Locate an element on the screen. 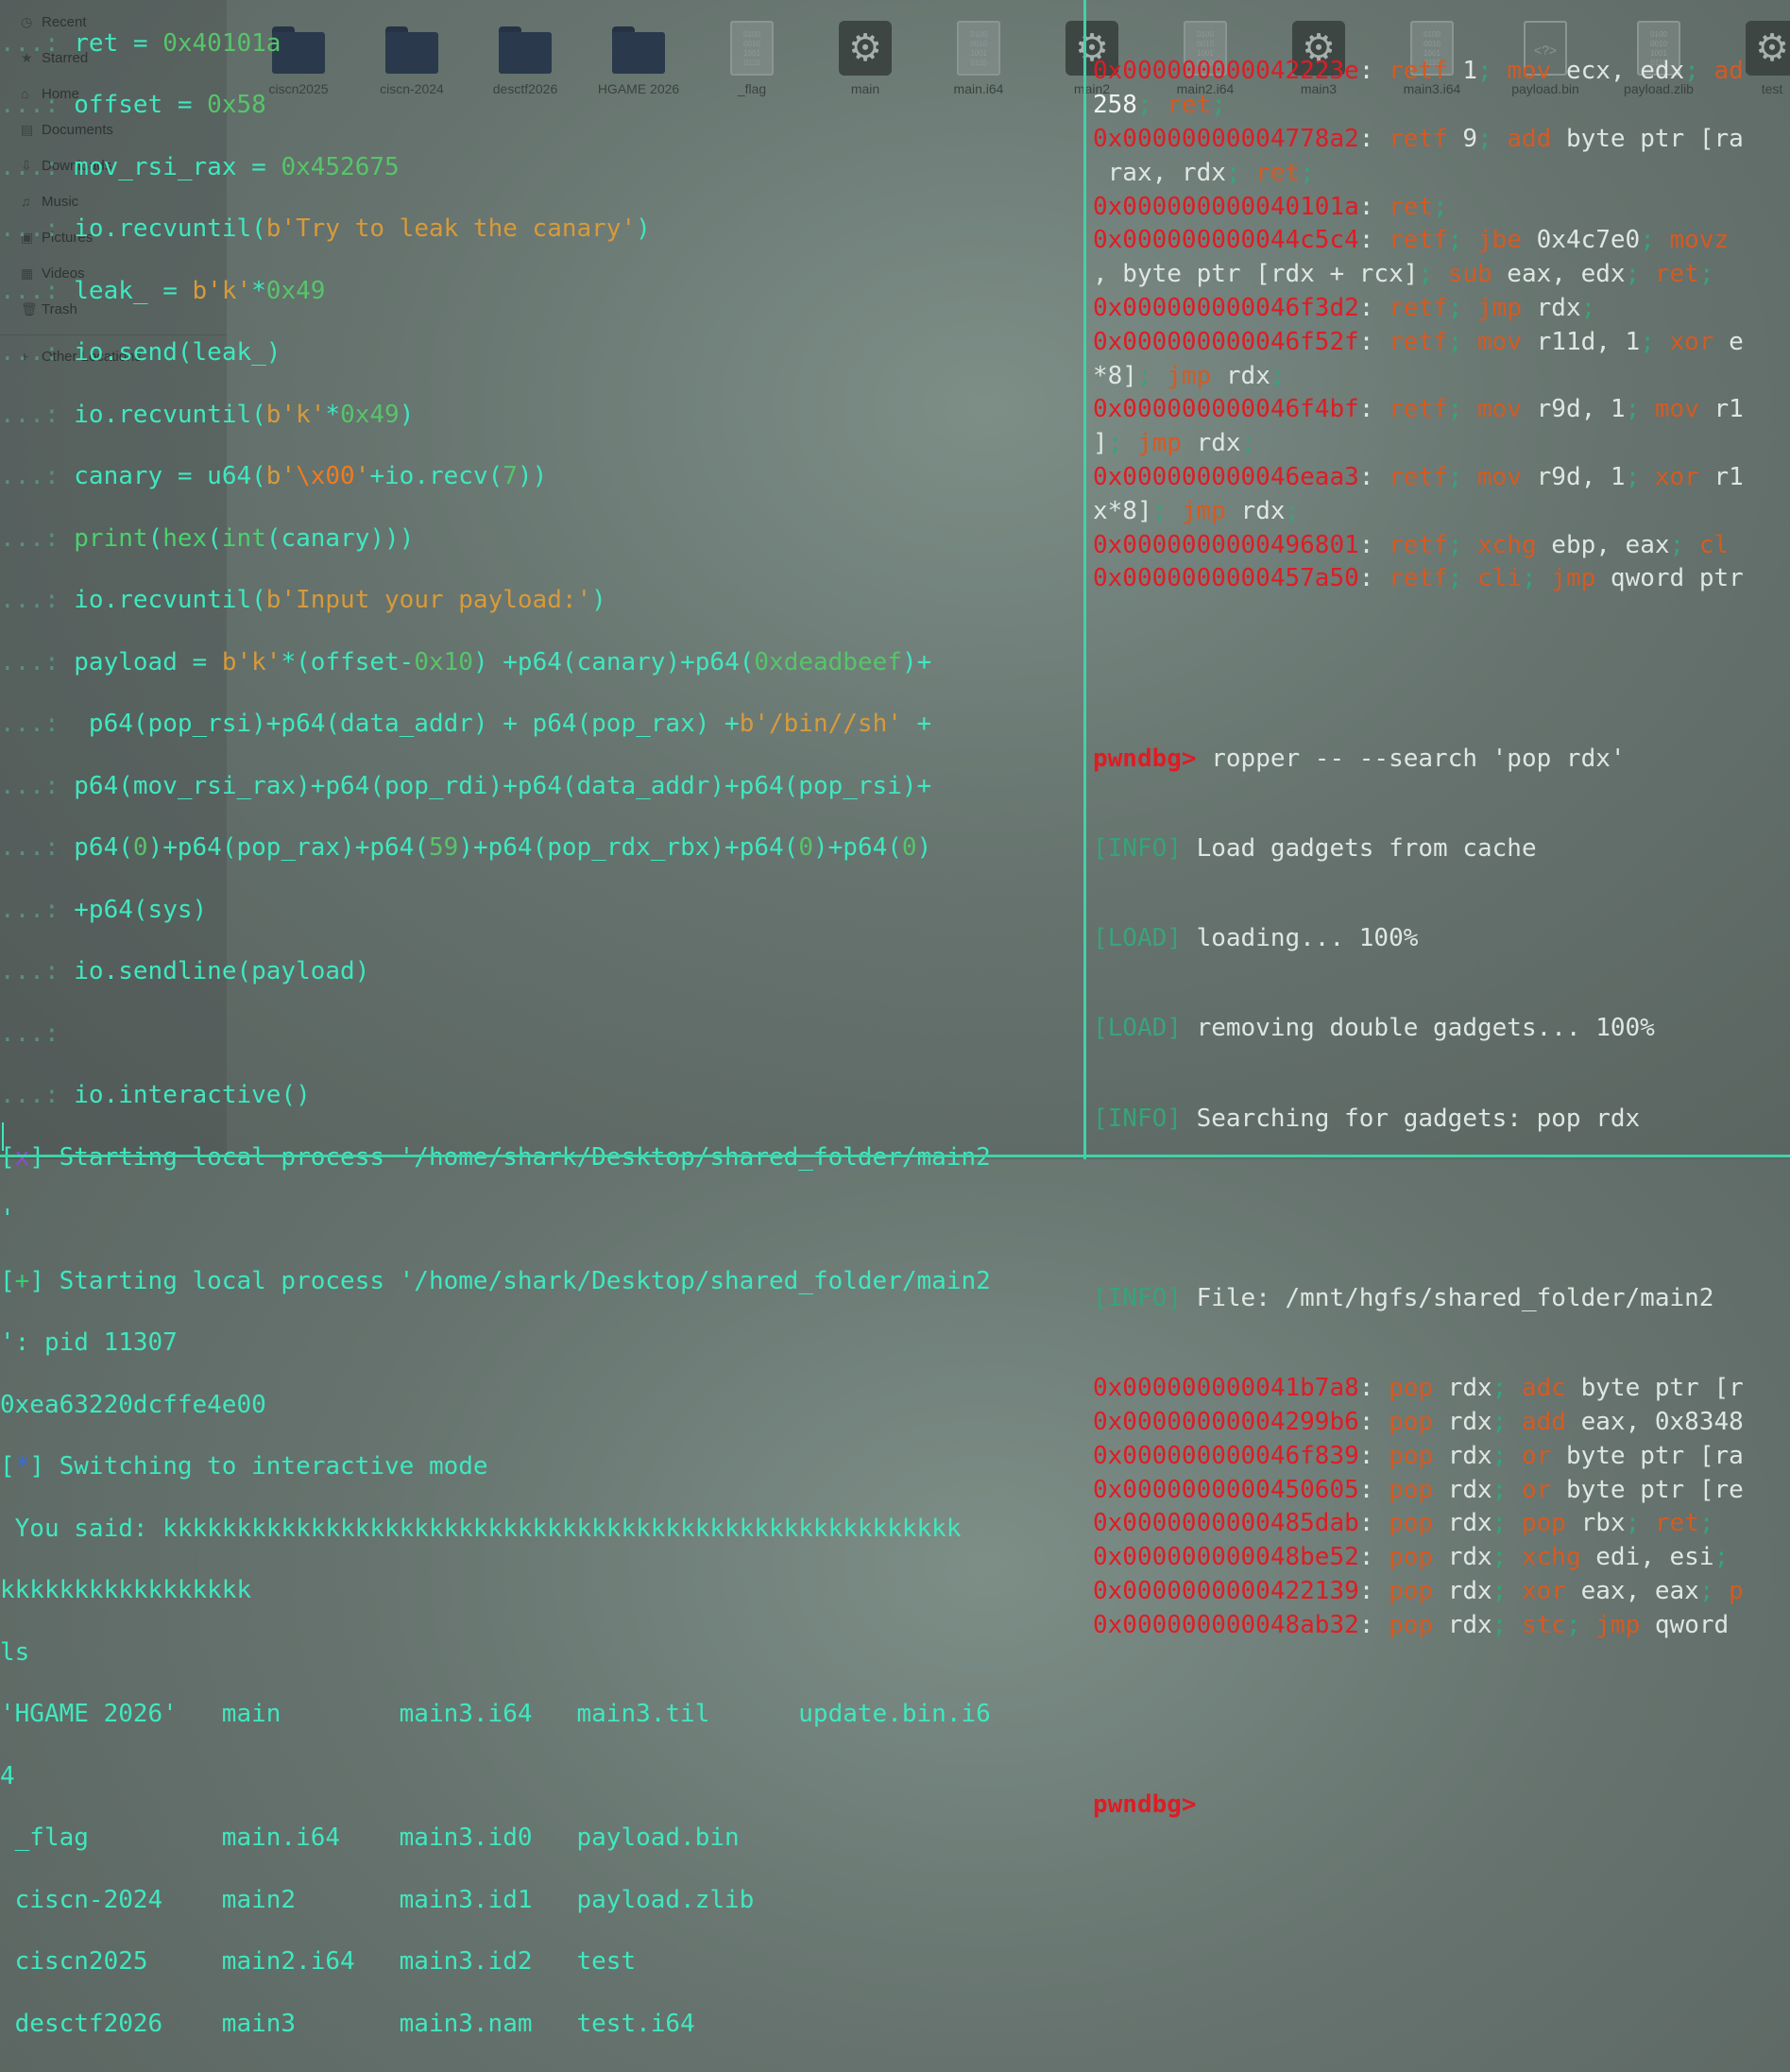 The height and width of the screenshot is (2072, 1790). code-line: ...: canary = u64(b'\x00'+io.recv(7)) is located at coordinates (274, 477).